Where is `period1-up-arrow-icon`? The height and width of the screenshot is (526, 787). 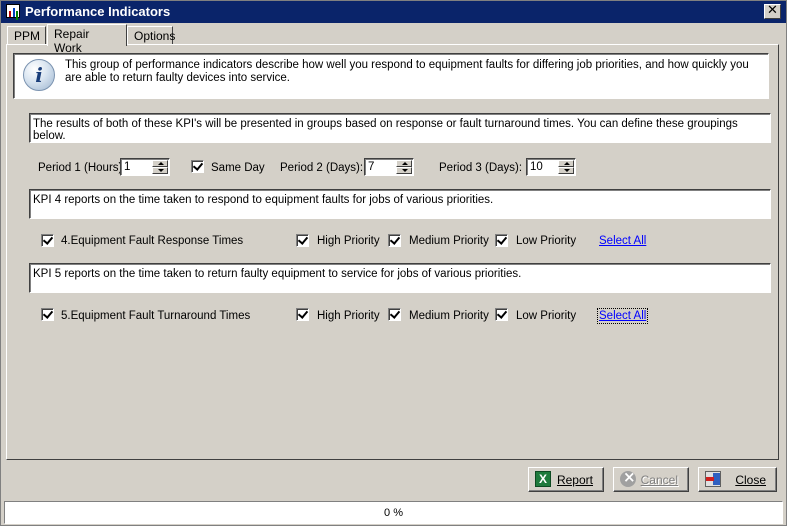 period1-up-arrow-icon is located at coordinates (160, 163).